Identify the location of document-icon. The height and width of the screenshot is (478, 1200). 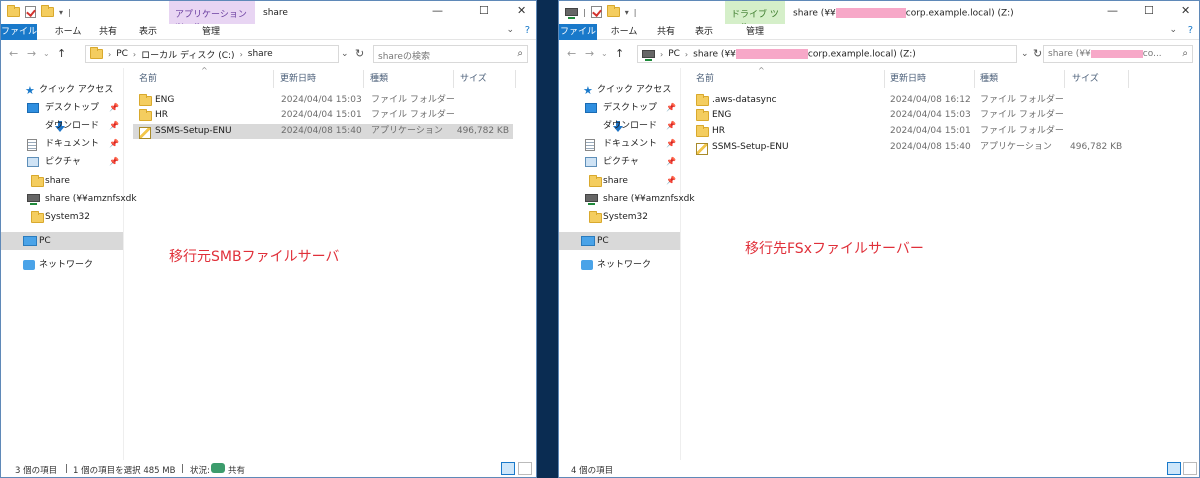
(590, 145).